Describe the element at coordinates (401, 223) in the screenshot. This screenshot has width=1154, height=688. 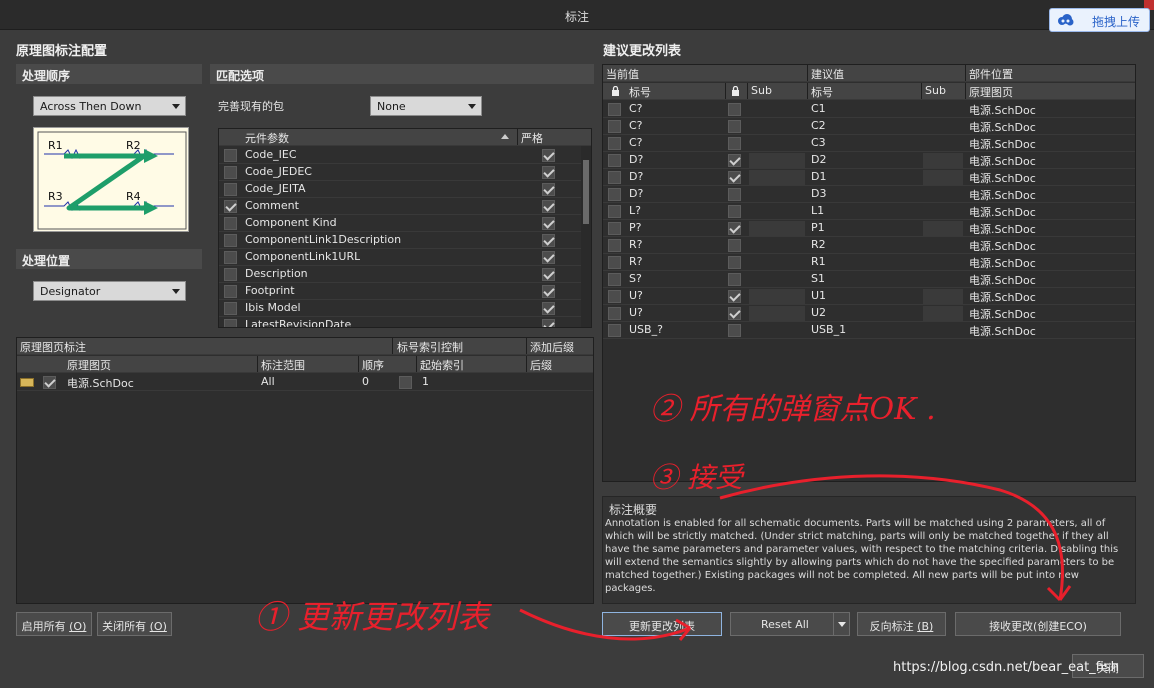
I see `param-row: Component Kind` at that location.